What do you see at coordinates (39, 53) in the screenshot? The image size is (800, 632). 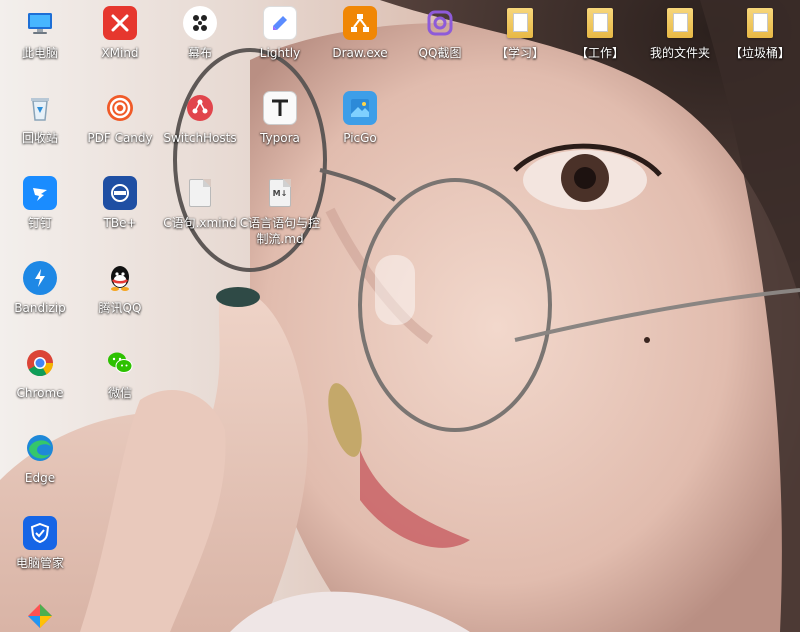 I see `desktop-icon-label: 此电脑` at bounding box center [39, 53].